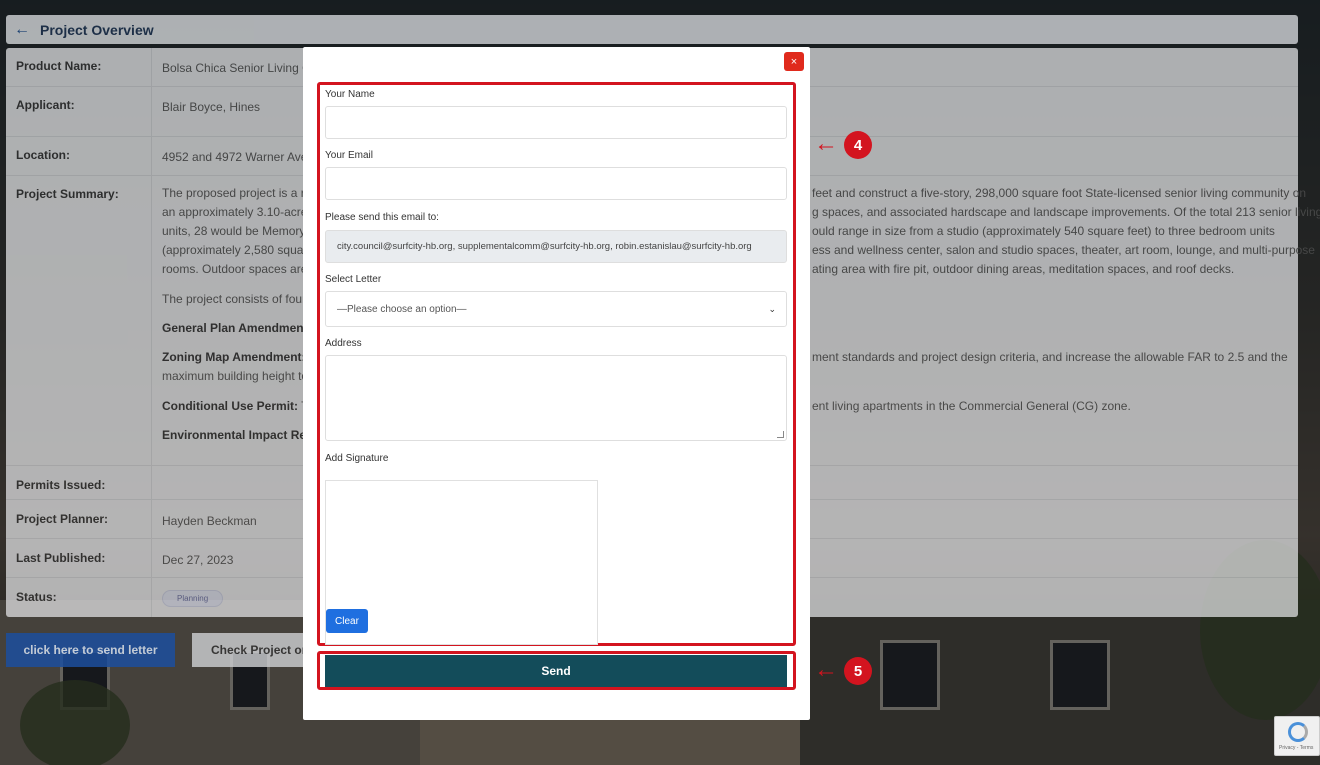 This screenshot has width=1320, height=765. Describe the element at coordinates (858, 671) in the screenshot. I see `callout-badge: 5` at that location.